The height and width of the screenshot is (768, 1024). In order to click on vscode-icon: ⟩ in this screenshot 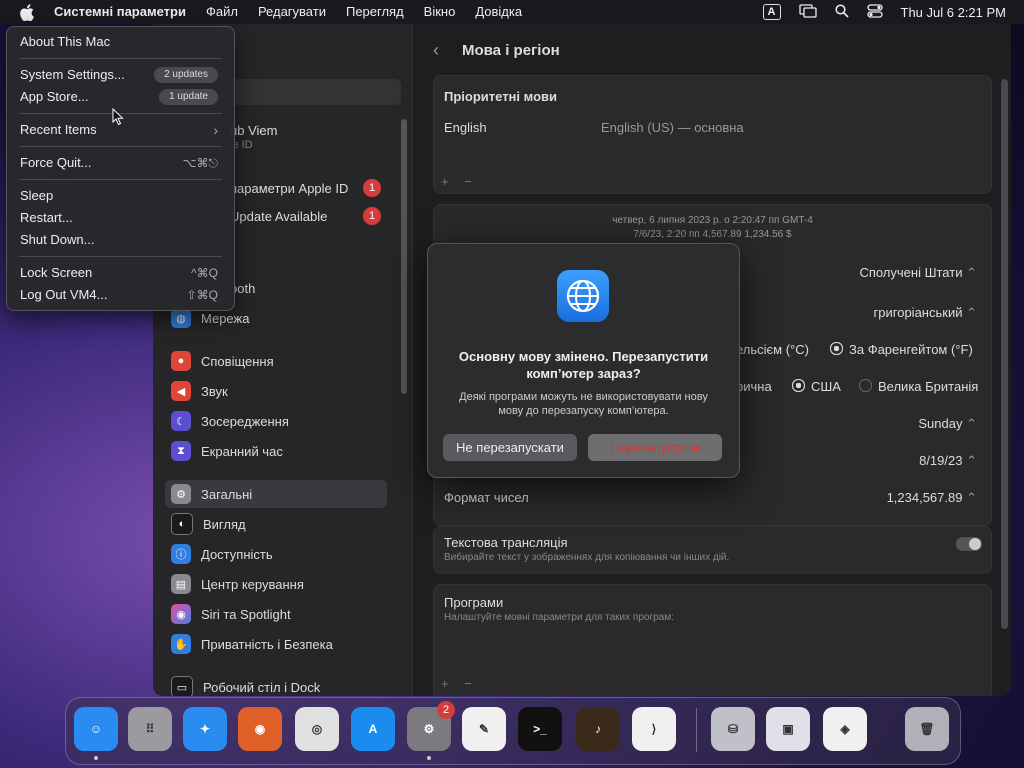, I will do `click(654, 729)`.